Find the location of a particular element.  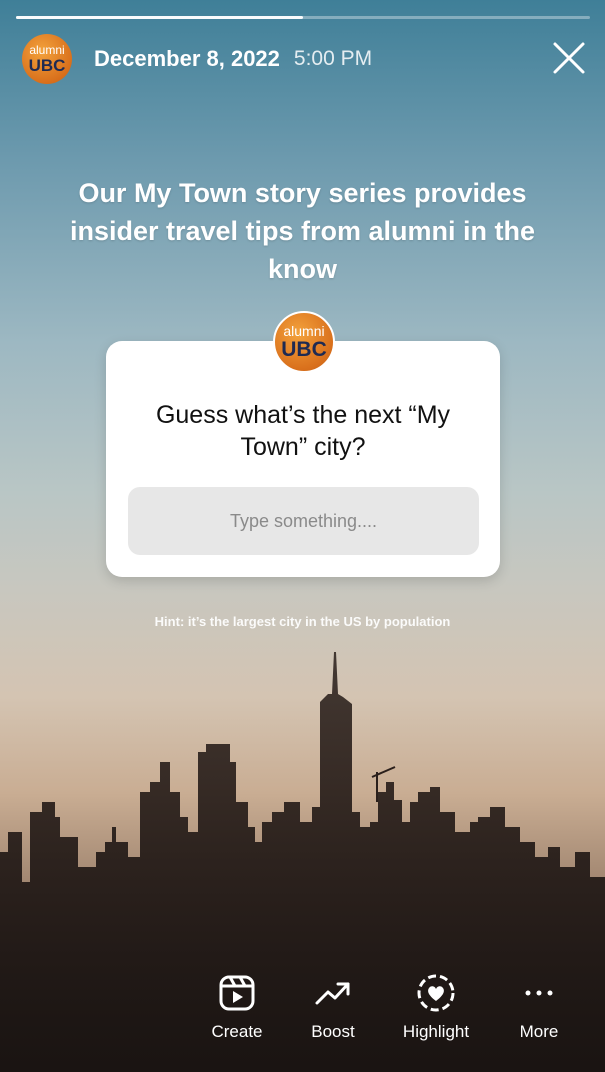

question-sticker: Guess what’s the next “My Town” city? is located at coordinates (303, 459).